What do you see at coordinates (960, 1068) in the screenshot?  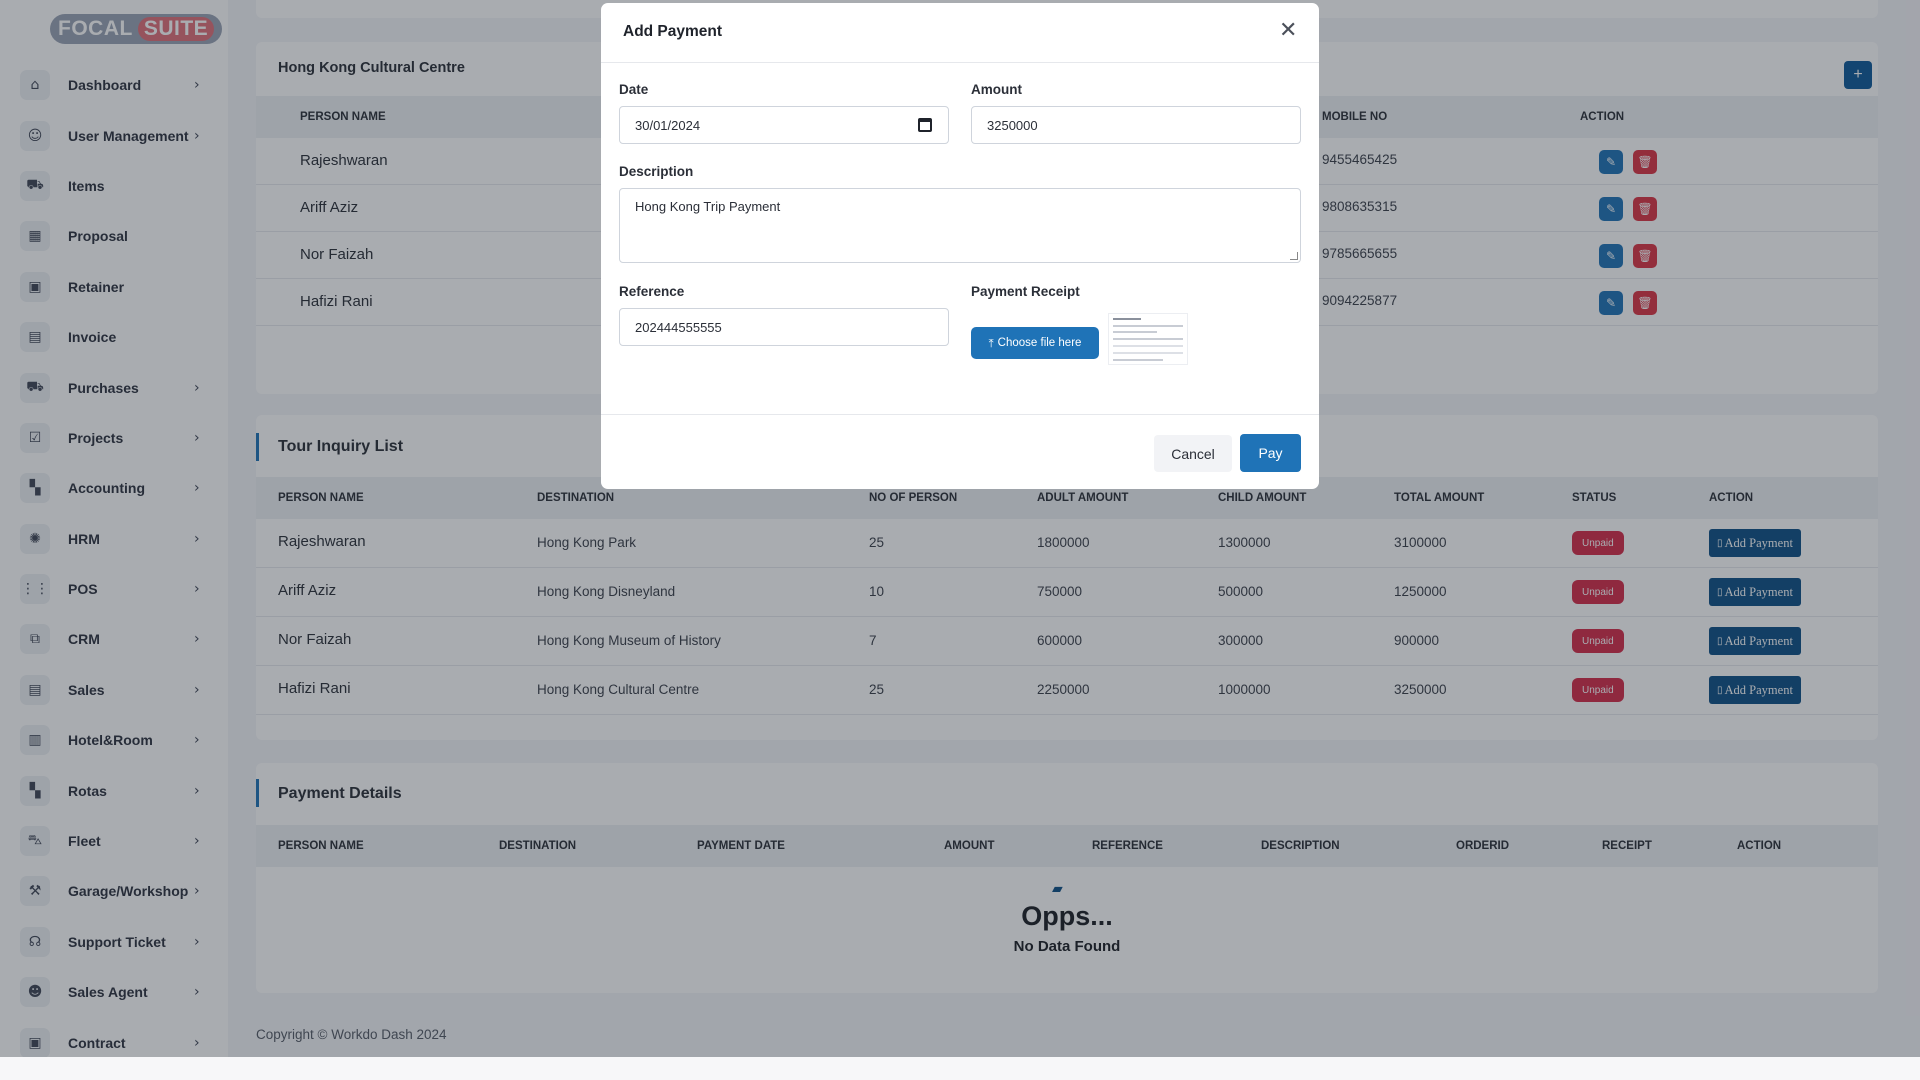 I see `bottom-strip` at bounding box center [960, 1068].